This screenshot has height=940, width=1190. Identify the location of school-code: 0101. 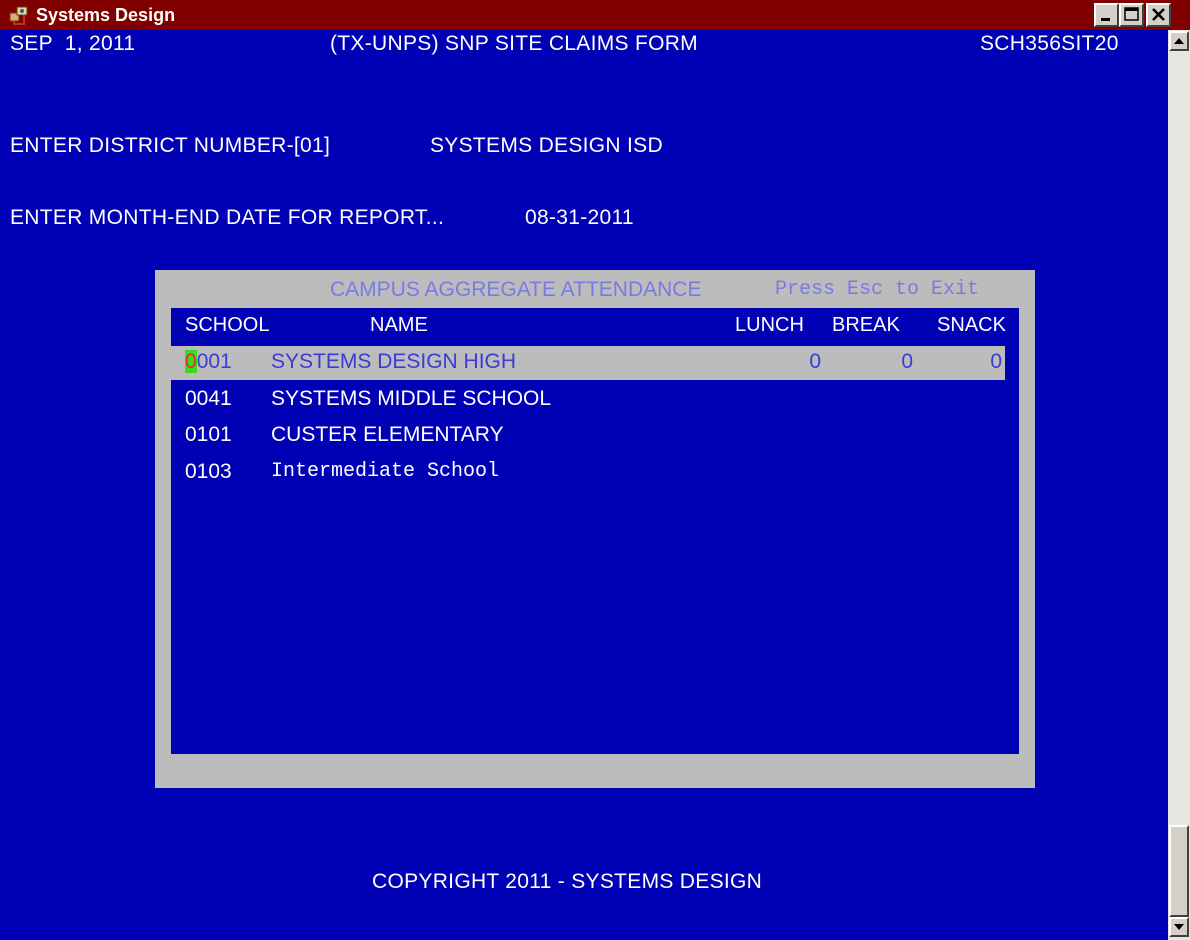
(208, 434).